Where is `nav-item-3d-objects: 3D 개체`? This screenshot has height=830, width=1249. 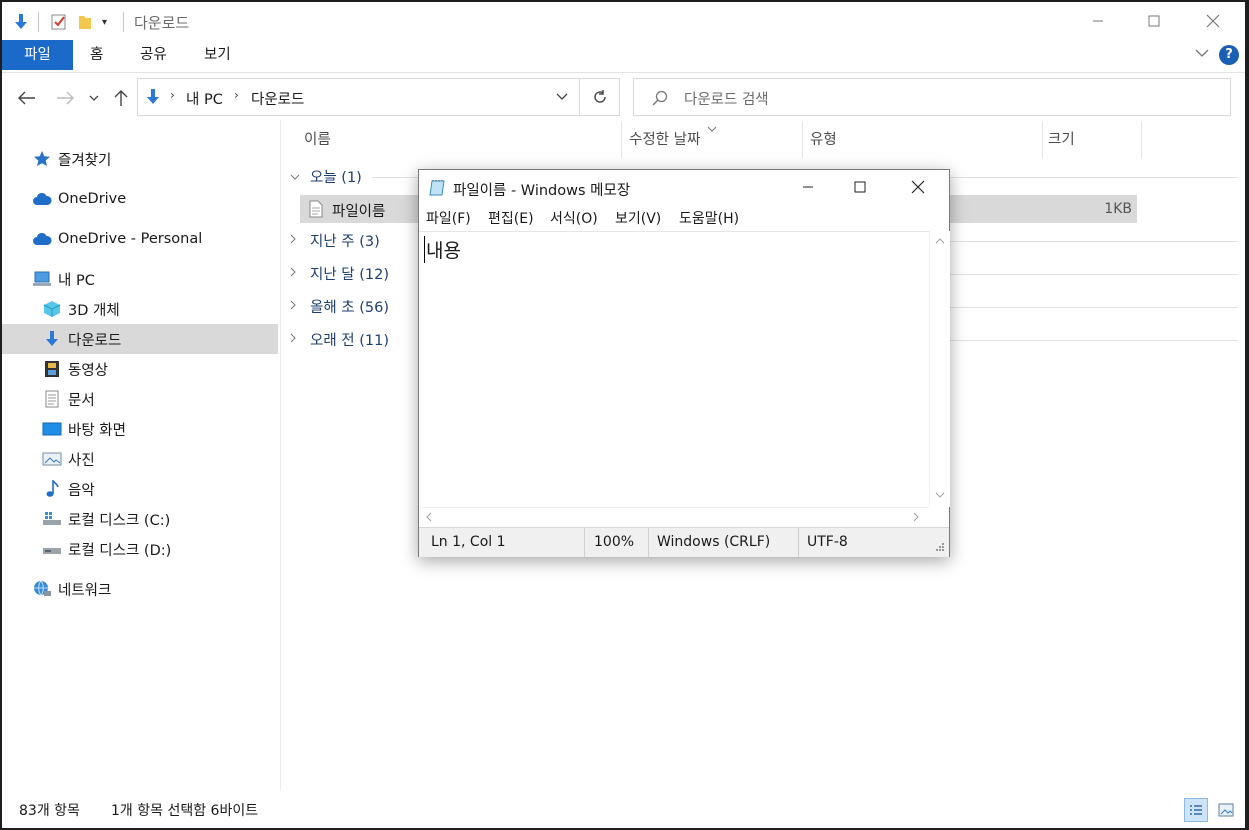 nav-item-3d-objects: 3D 개체 is located at coordinates (140, 309).